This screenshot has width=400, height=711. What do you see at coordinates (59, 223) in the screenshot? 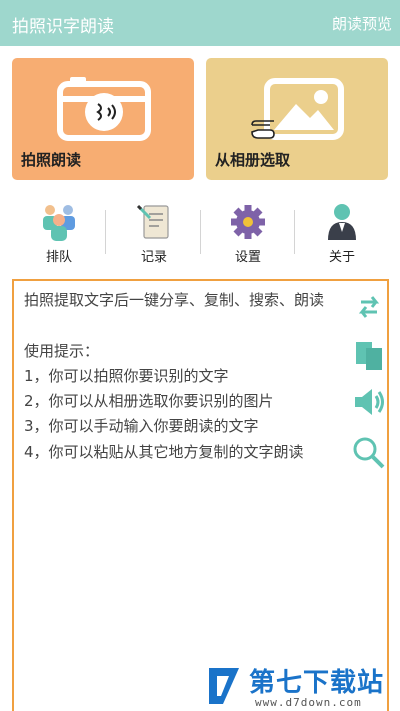
I see `people-icon` at bounding box center [59, 223].